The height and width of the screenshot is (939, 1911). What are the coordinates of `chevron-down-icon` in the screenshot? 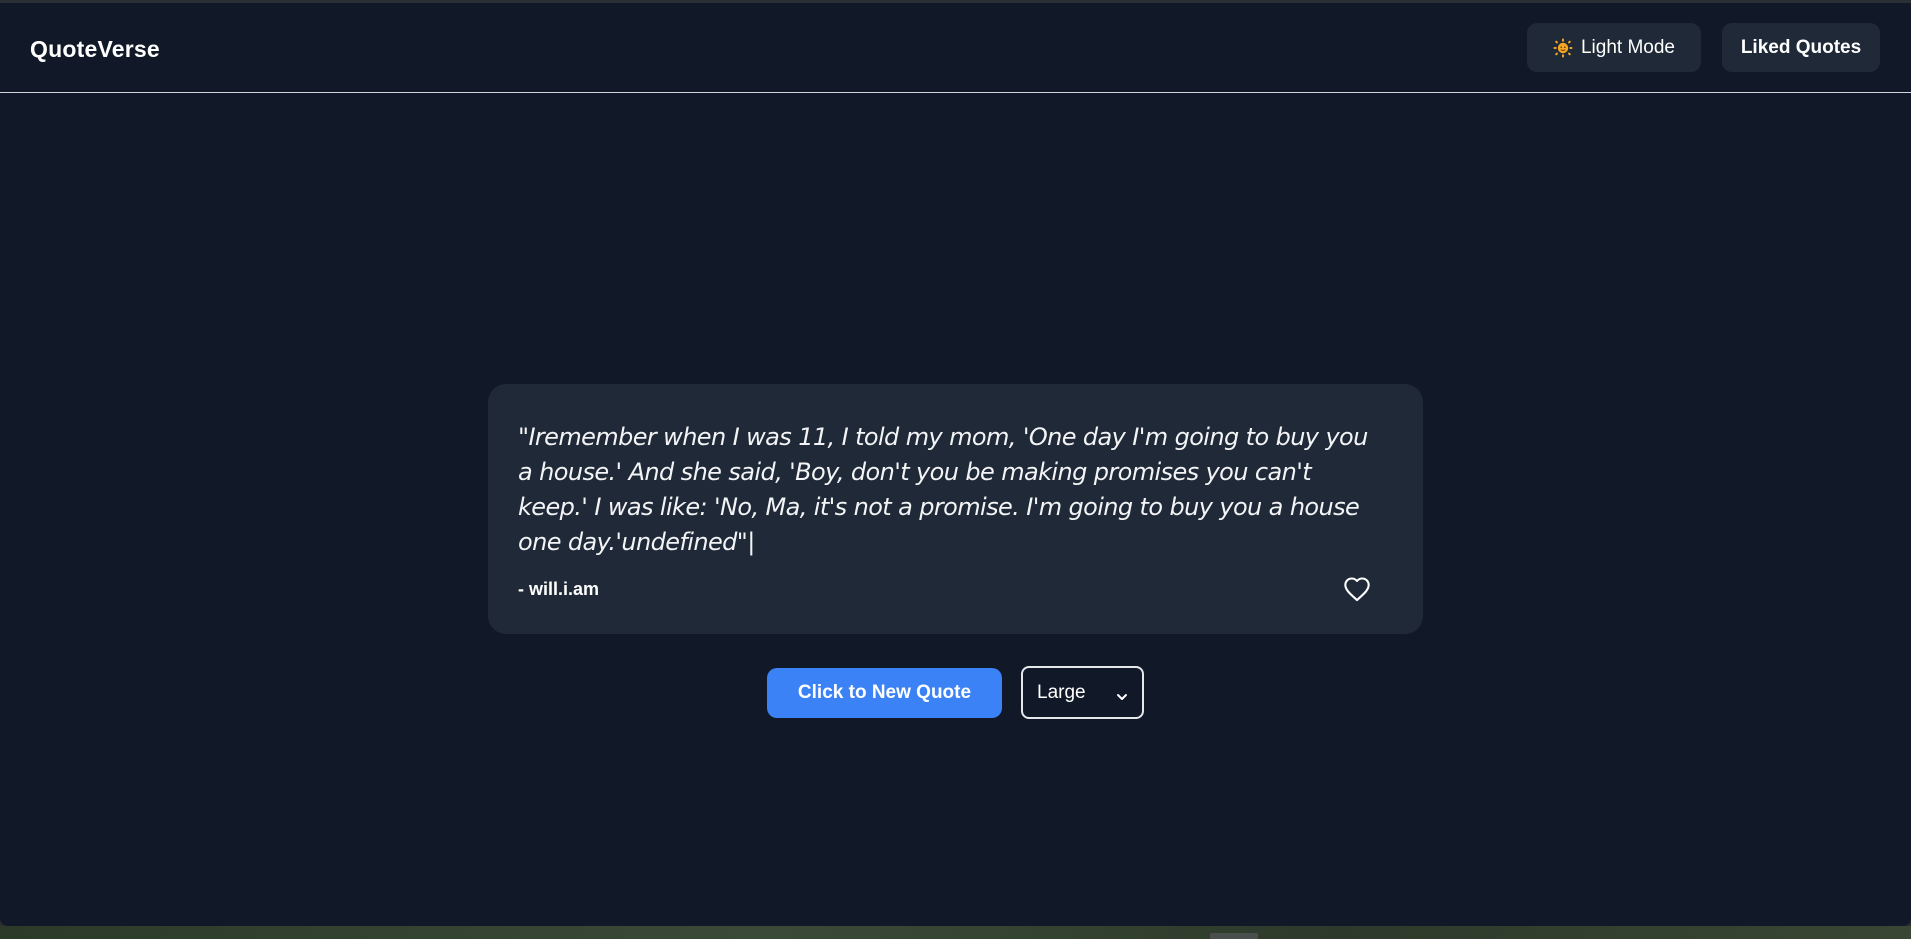 It's located at (1122, 693).